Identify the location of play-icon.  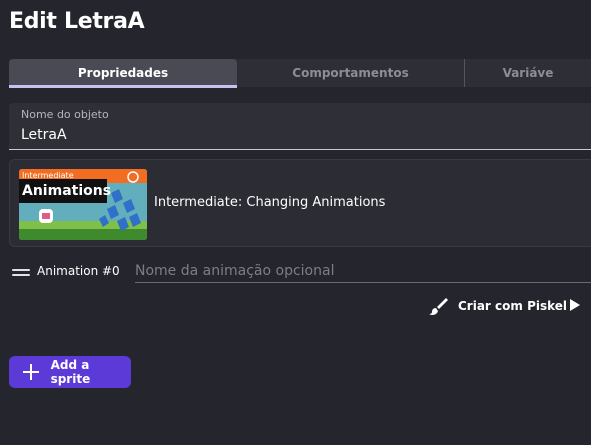
(575, 305).